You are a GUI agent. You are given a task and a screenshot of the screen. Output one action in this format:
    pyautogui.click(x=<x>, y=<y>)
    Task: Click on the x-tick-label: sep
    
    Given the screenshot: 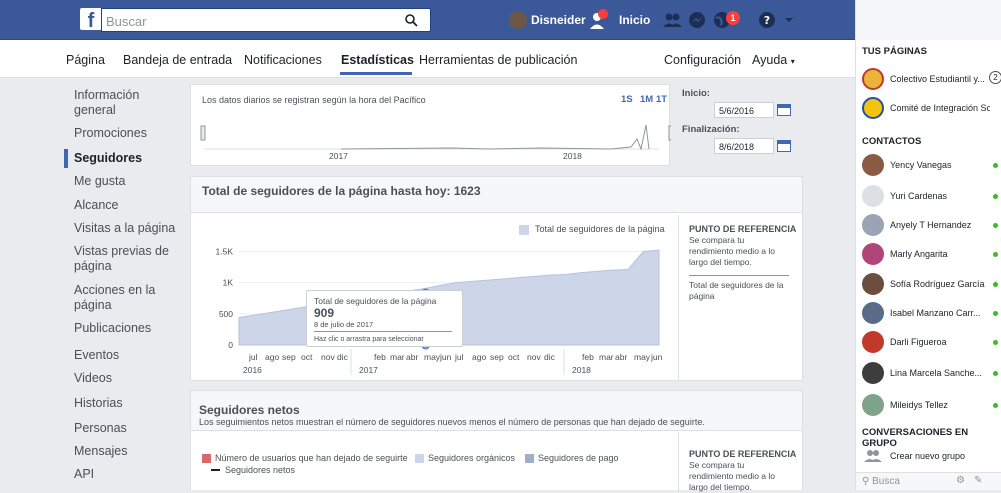 What is the action you would take?
    pyautogui.click(x=289, y=357)
    